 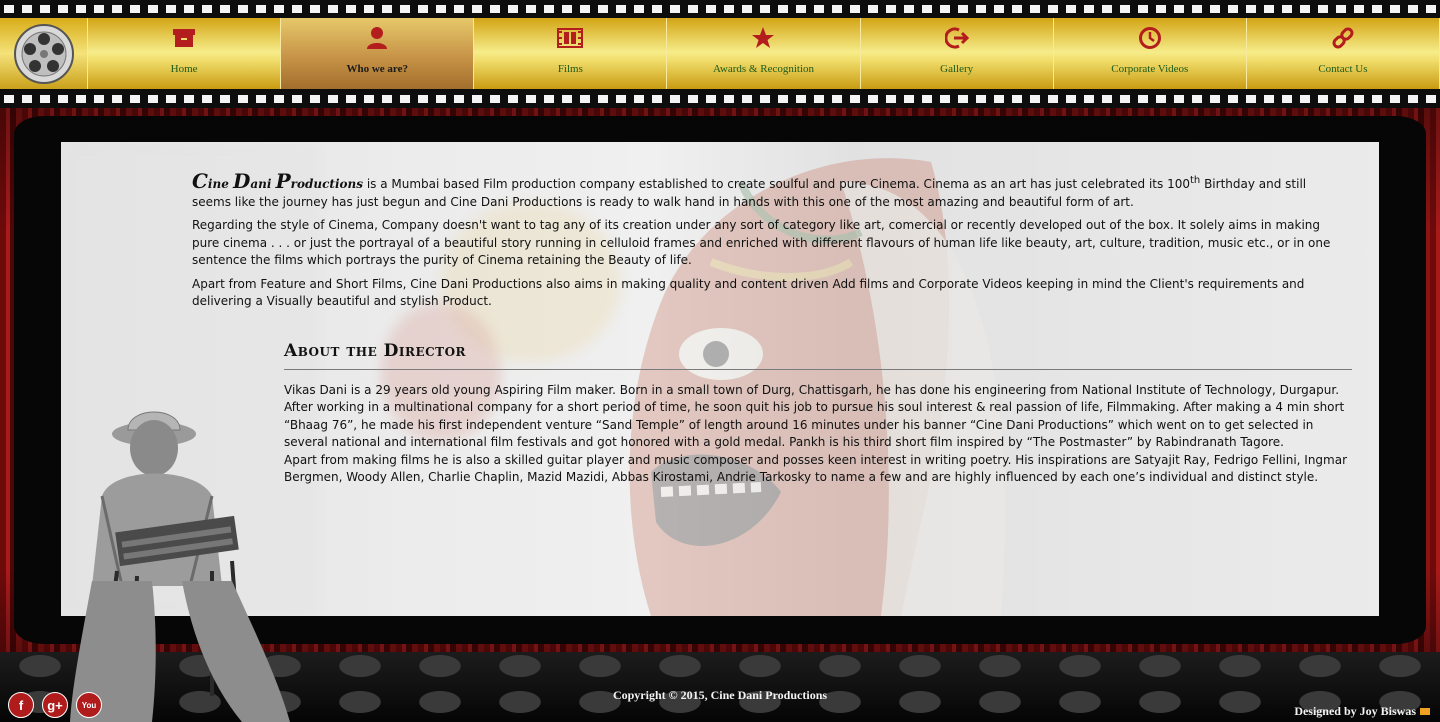 I want to click on brand-cap-c: C, so click(x=200, y=181).